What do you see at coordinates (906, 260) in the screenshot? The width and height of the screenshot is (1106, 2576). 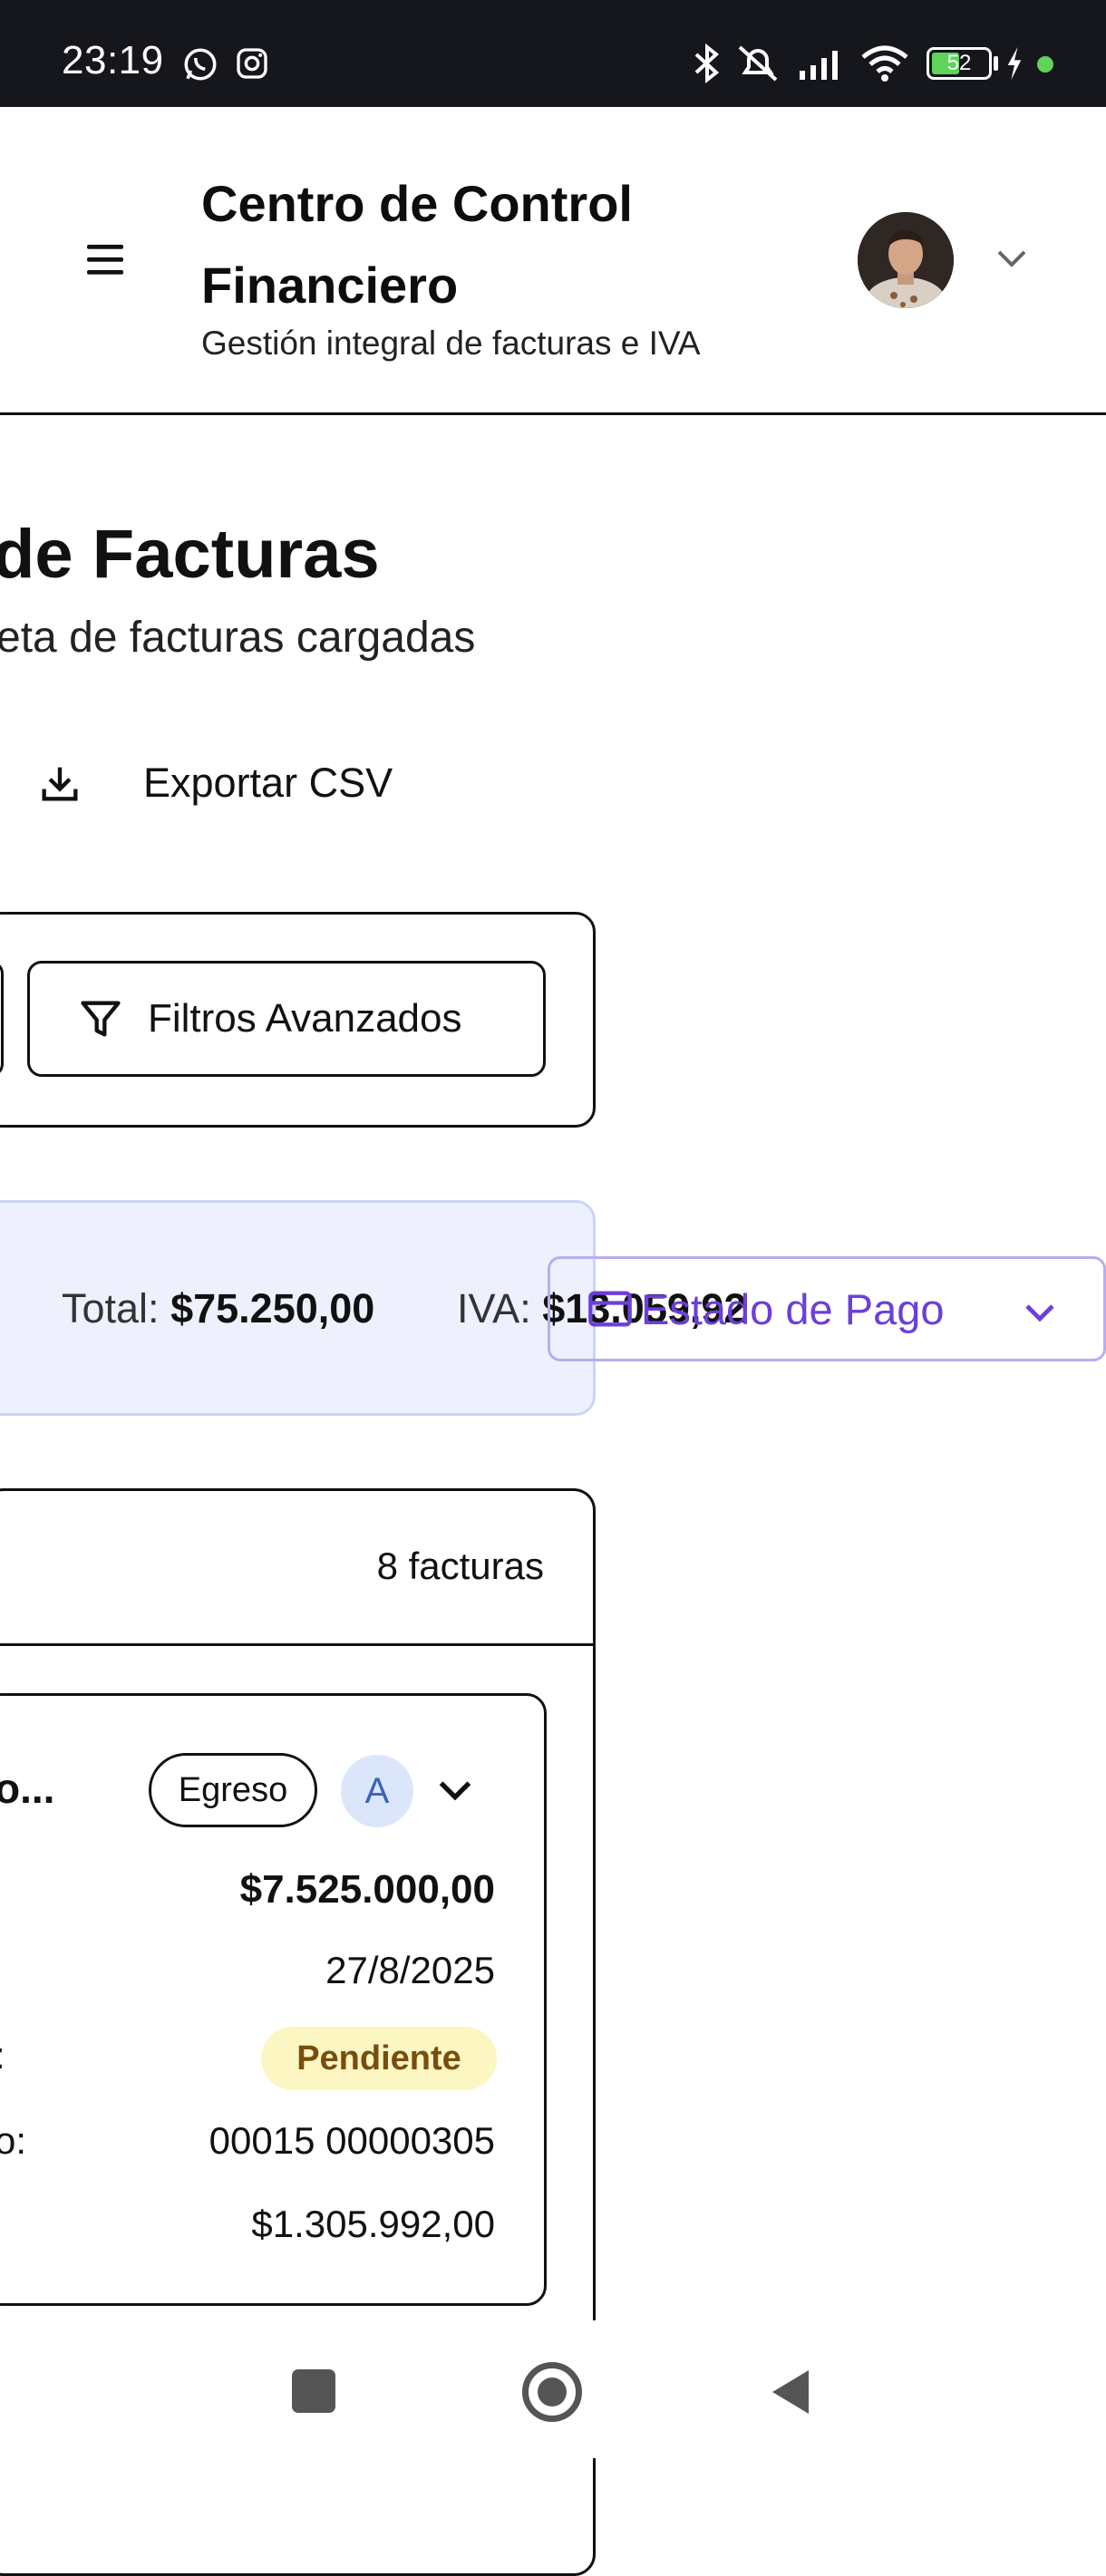 I see `avatar` at bounding box center [906, 260].